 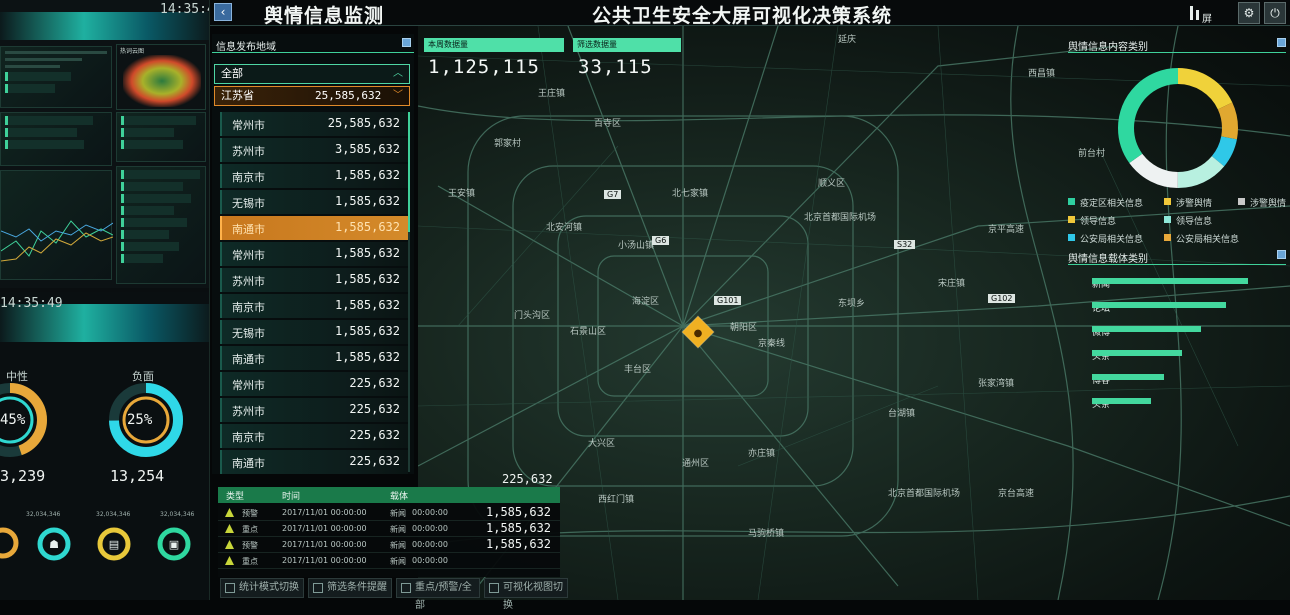 What do you see at coordinates (43, 514) in the screenshot?
I see `mini-value-1: 32,034,346` at bounding box center [43, 514].